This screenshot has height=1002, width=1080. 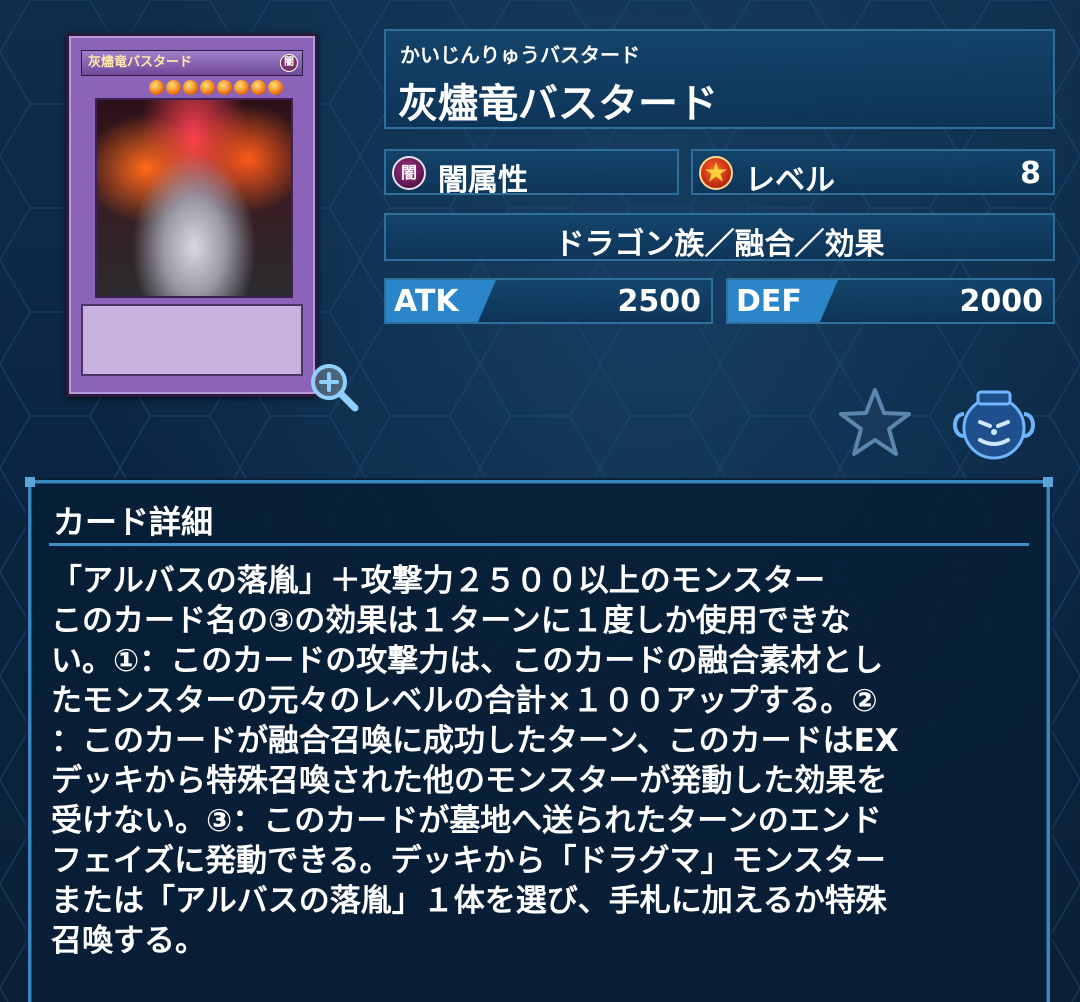 What do you see at coordinates (994, 423) in the screenshot?
I see `pot-of-greed-icon` at bounding box center [994, 423].